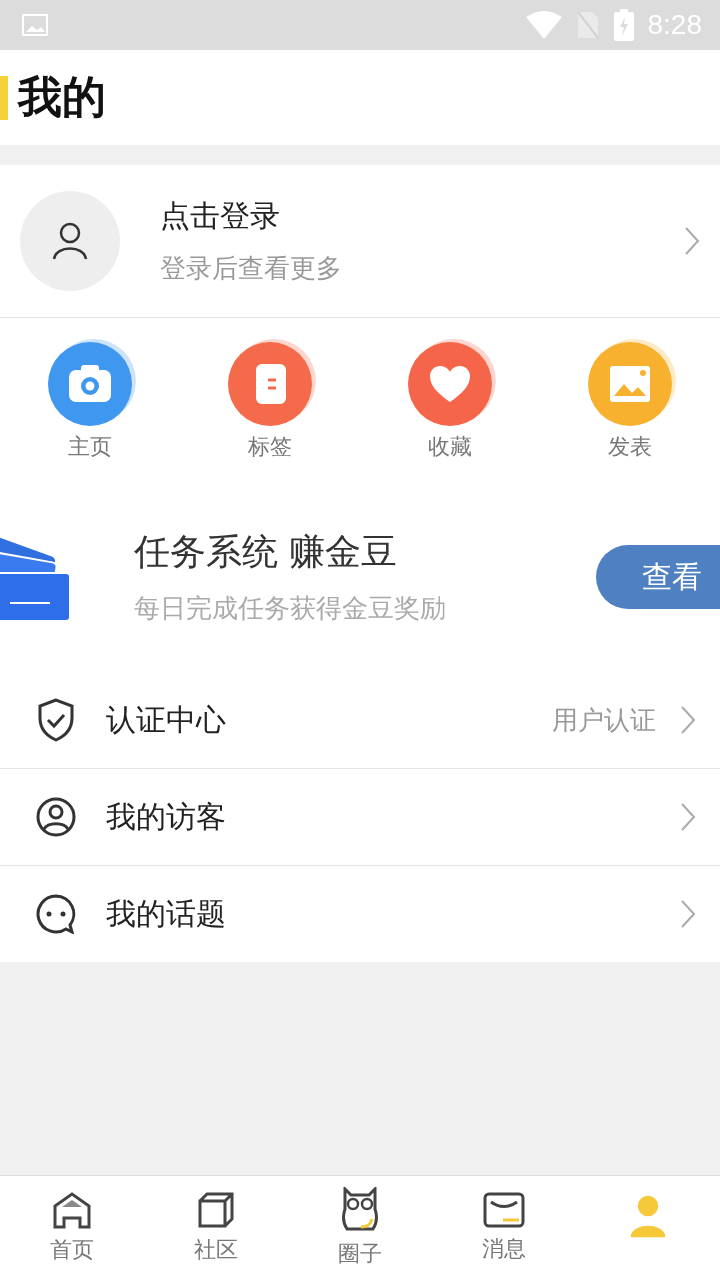 Image resolution: width=720 pixels, height=1280 pixels. I want to click on menu-label: 认证中心, so click(166, 719).